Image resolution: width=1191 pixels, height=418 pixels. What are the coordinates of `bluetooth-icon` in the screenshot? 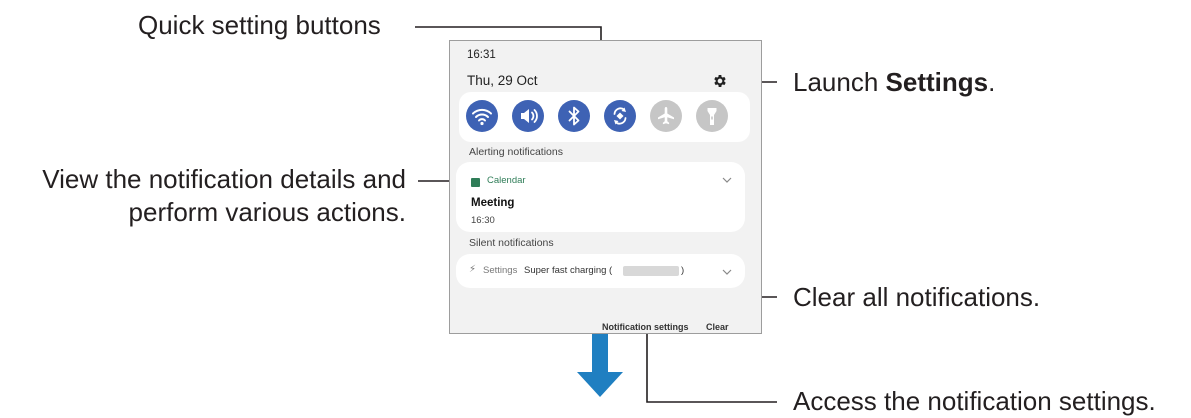 It's located at (574, 116).